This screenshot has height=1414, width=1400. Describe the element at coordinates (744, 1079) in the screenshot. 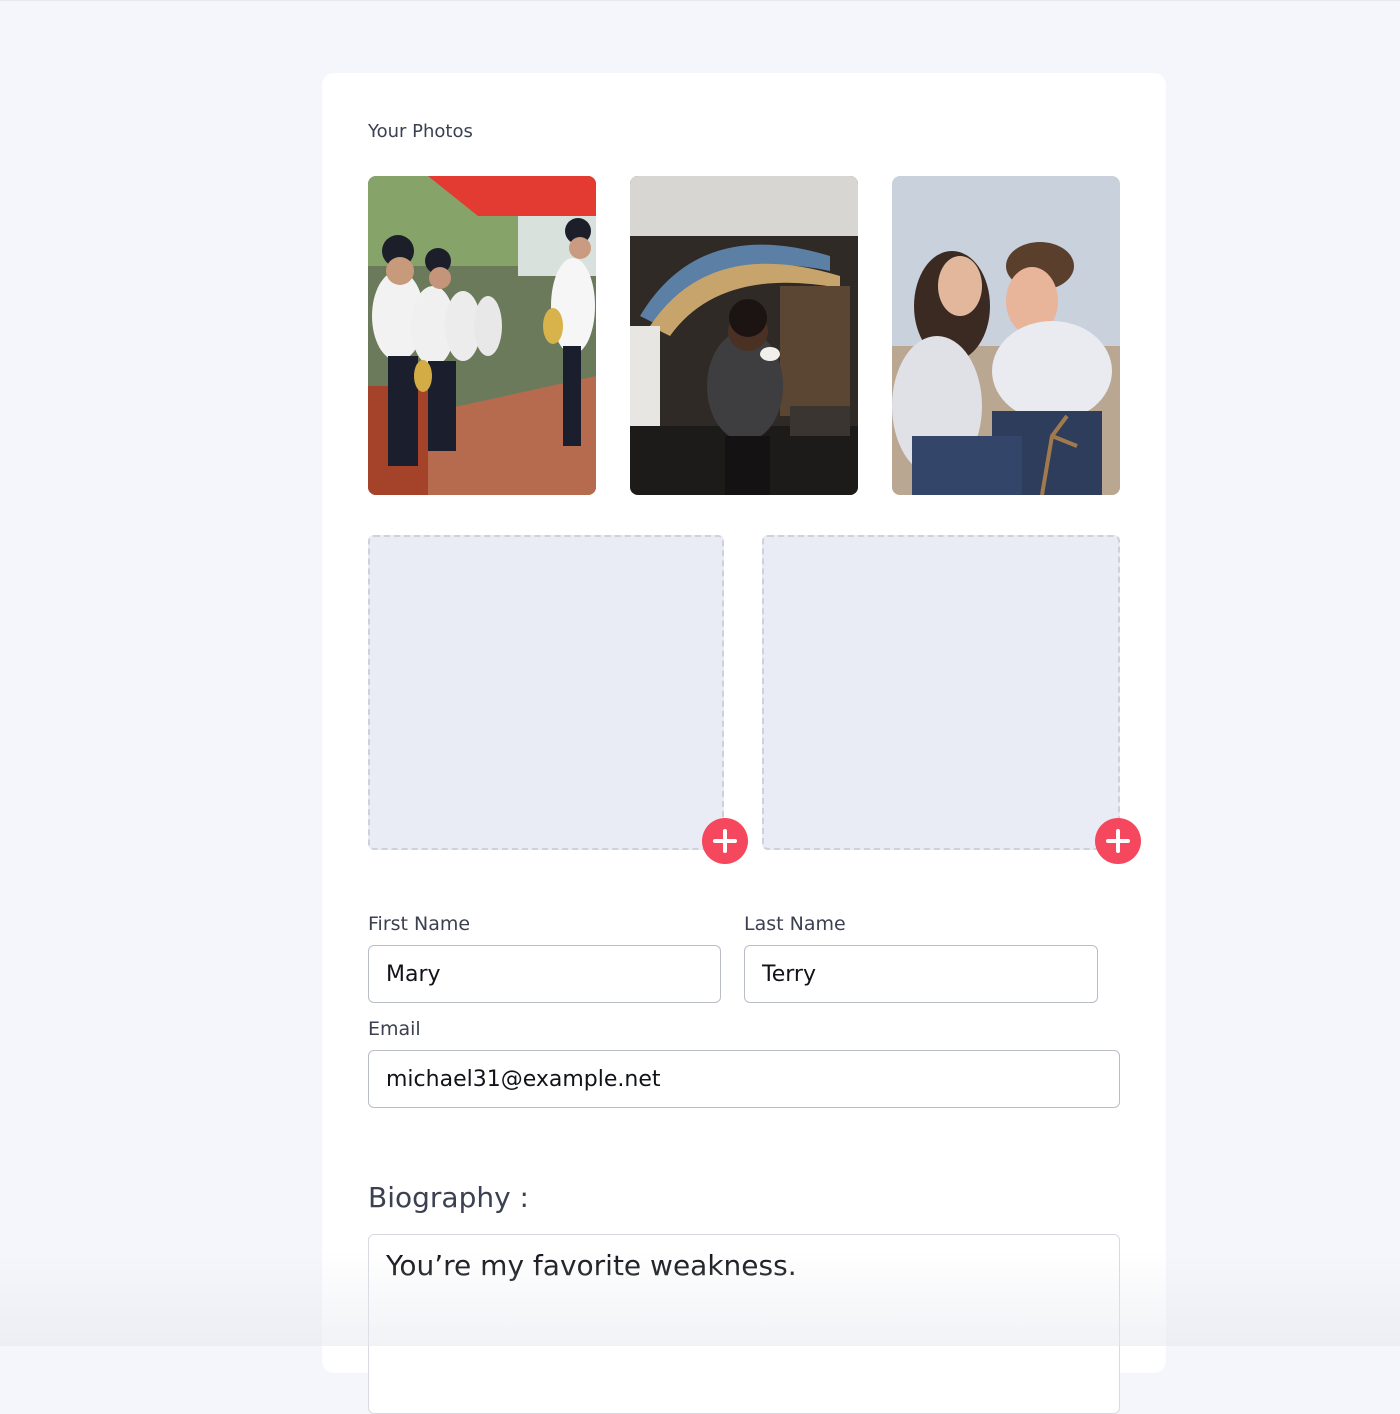

I see `email-input` at that location.